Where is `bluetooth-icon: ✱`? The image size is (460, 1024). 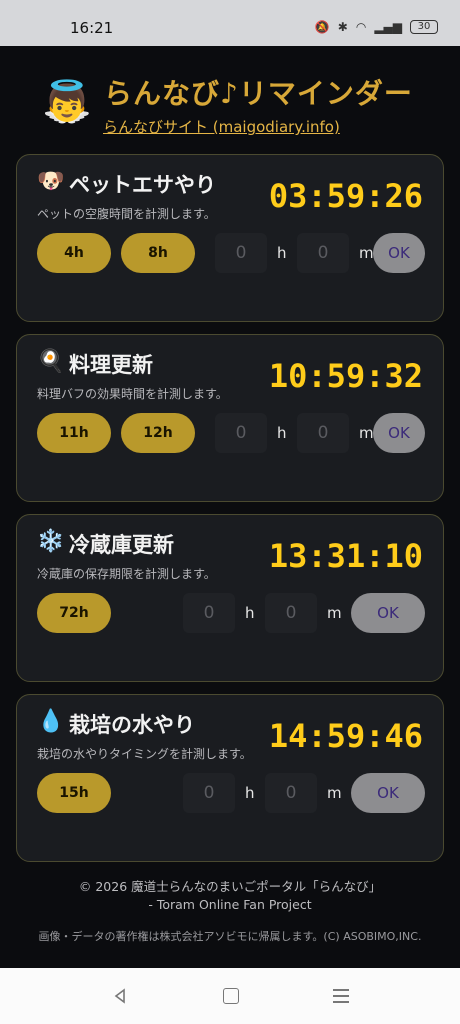
bluetooth-icon: ✱ is located at coordinates (342, 27).